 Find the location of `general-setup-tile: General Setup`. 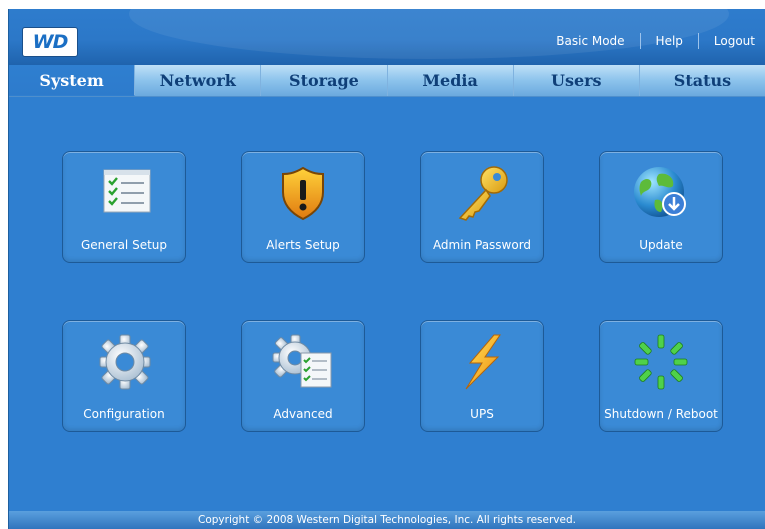

general-setup-tile: General Setup is located at coordinates (124, 207).